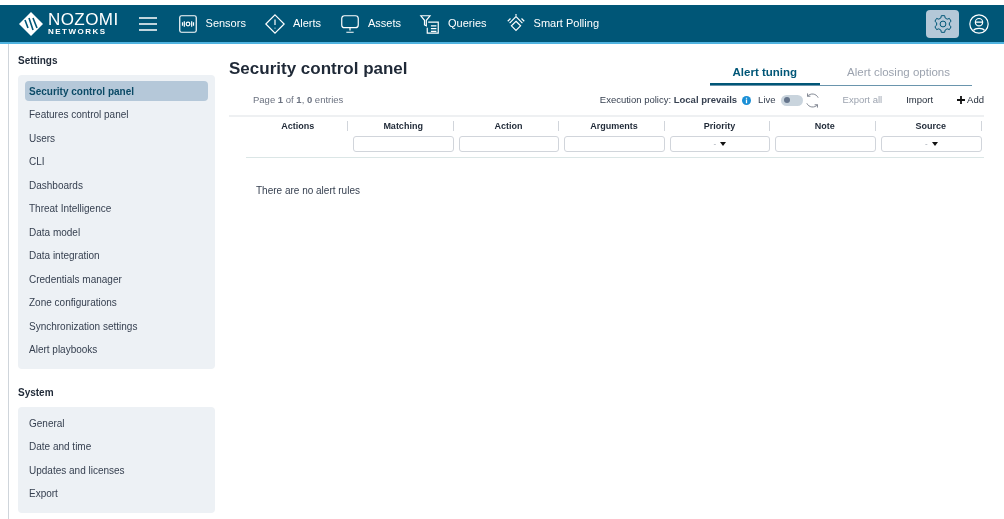 This screenshot has width=1004, height=519. I want to click on logo-title: NOZOMI, so click(83, 19).